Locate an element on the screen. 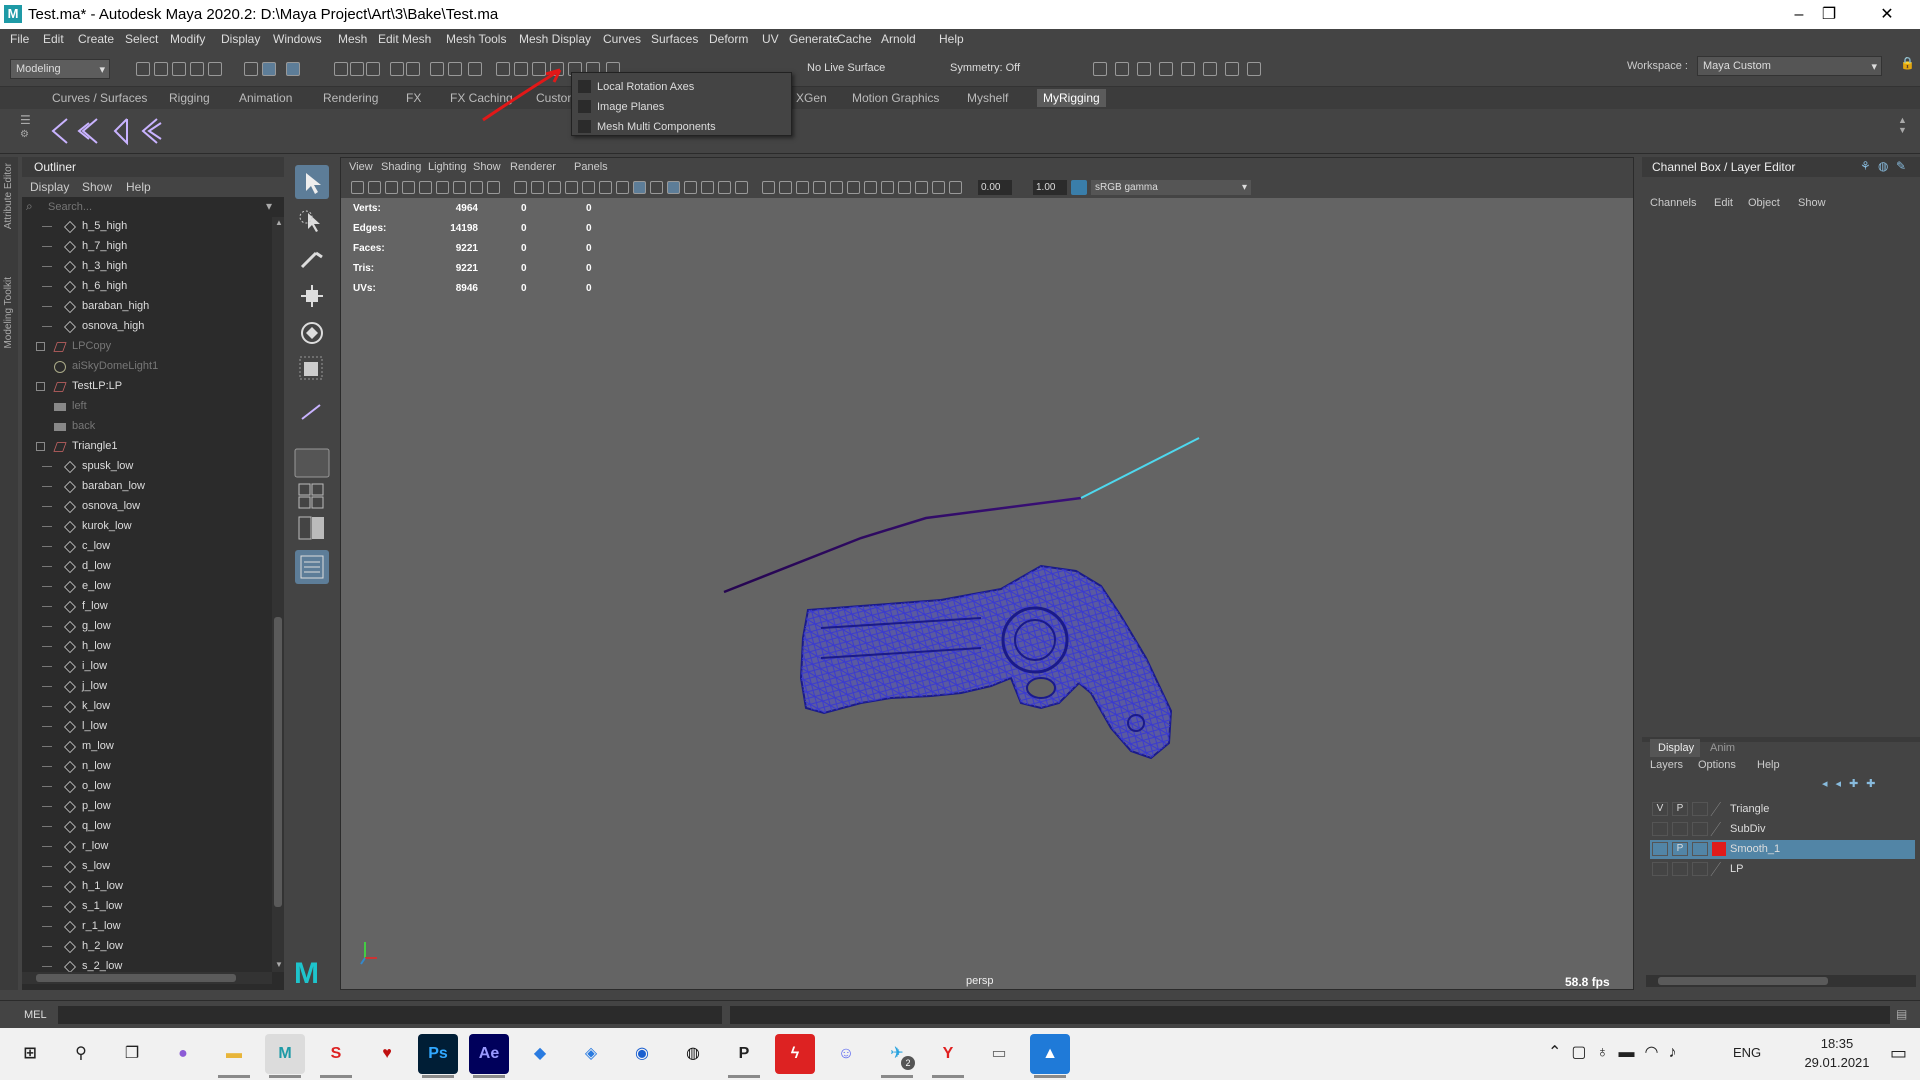 This screenshot has width=1920, height=1080. menu-mesh-tools: Mesh Tools is located at coordinates (476, 39).